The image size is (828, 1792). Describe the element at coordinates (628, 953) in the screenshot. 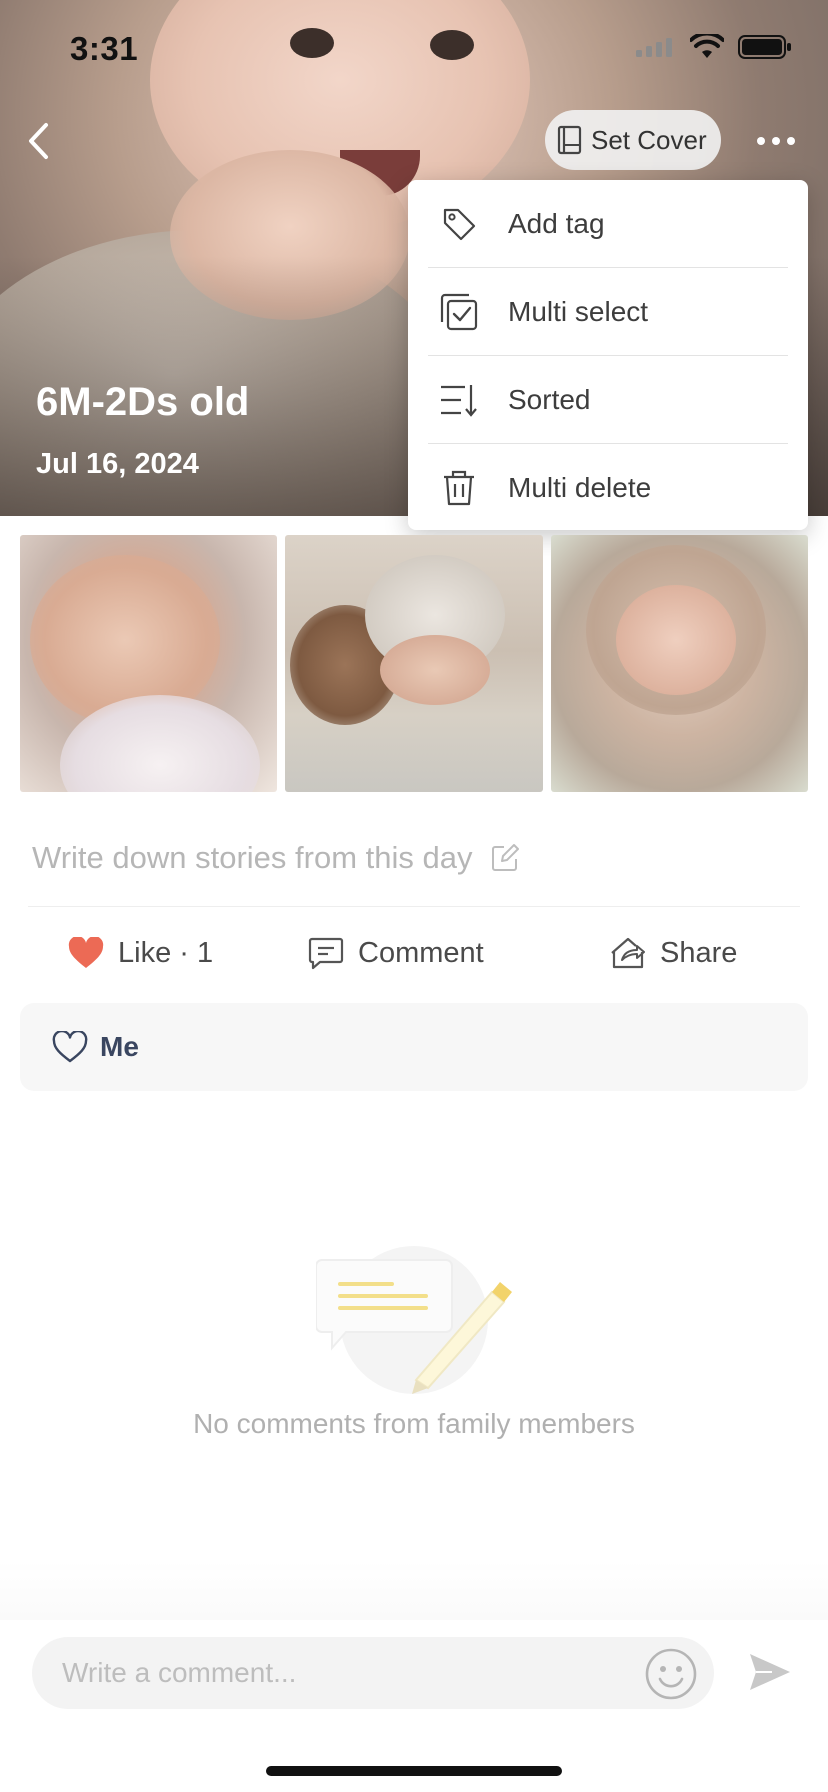

I see `share-icon` at that location.